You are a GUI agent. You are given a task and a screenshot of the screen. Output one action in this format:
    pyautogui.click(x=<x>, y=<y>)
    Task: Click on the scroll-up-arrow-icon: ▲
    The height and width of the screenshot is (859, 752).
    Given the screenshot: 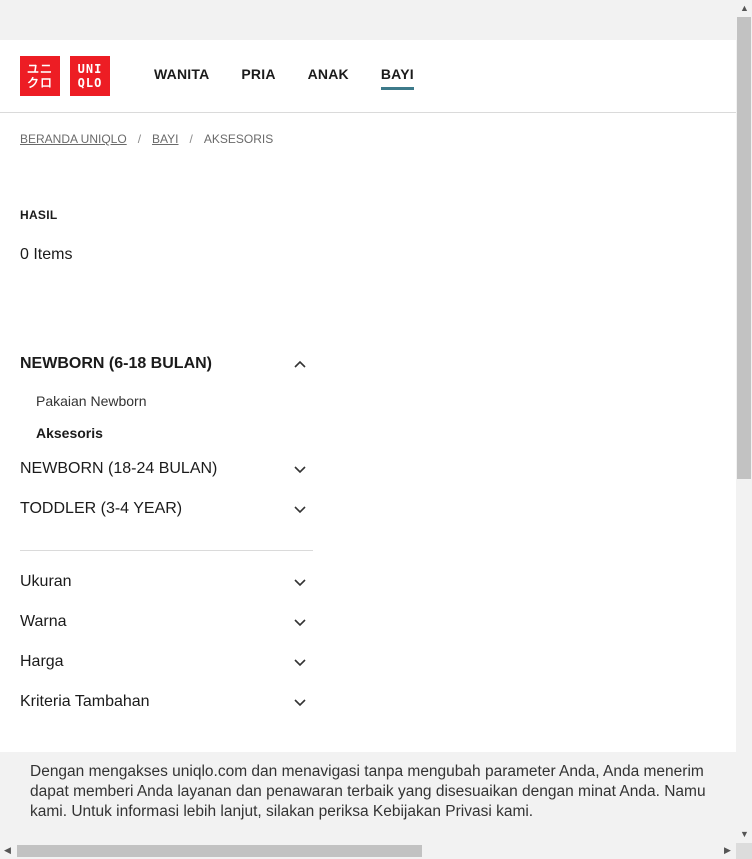 What is the action you would take?
    pyautogui.click(x=744, y=8)
    